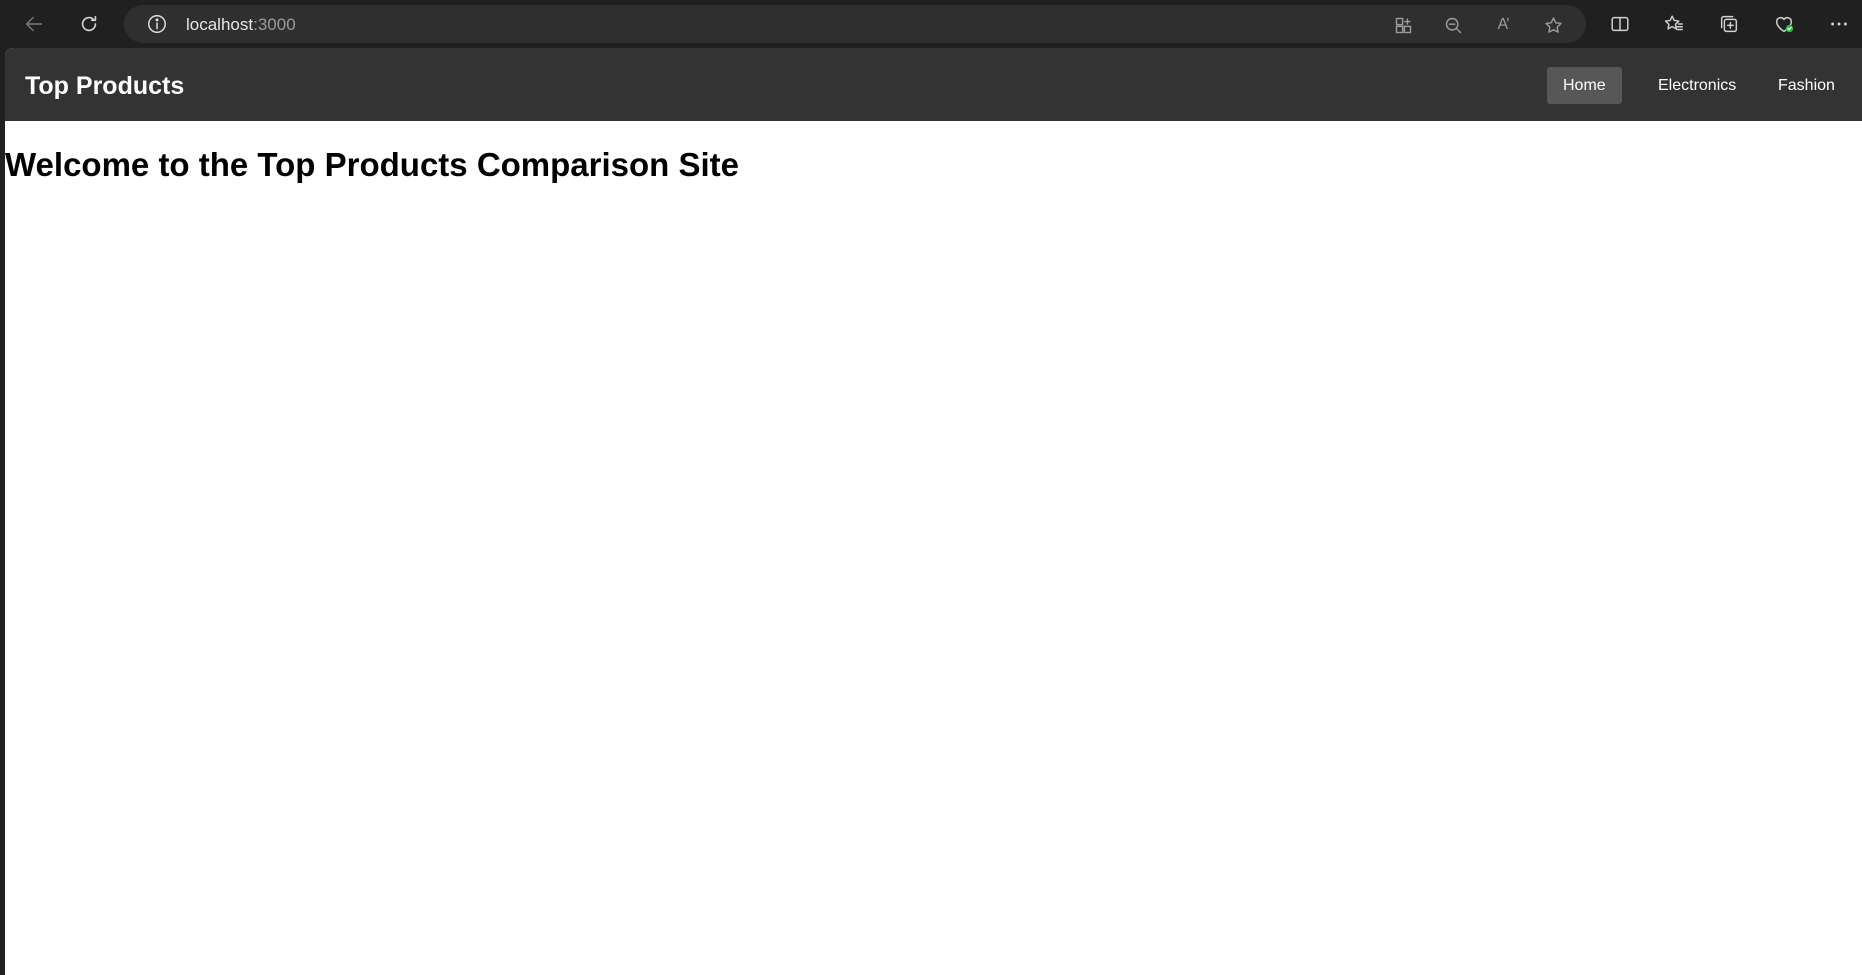 The width and height of the screenshot is (1862, 975). I want to click on nav-link-home: Home, so click(1584, 85).